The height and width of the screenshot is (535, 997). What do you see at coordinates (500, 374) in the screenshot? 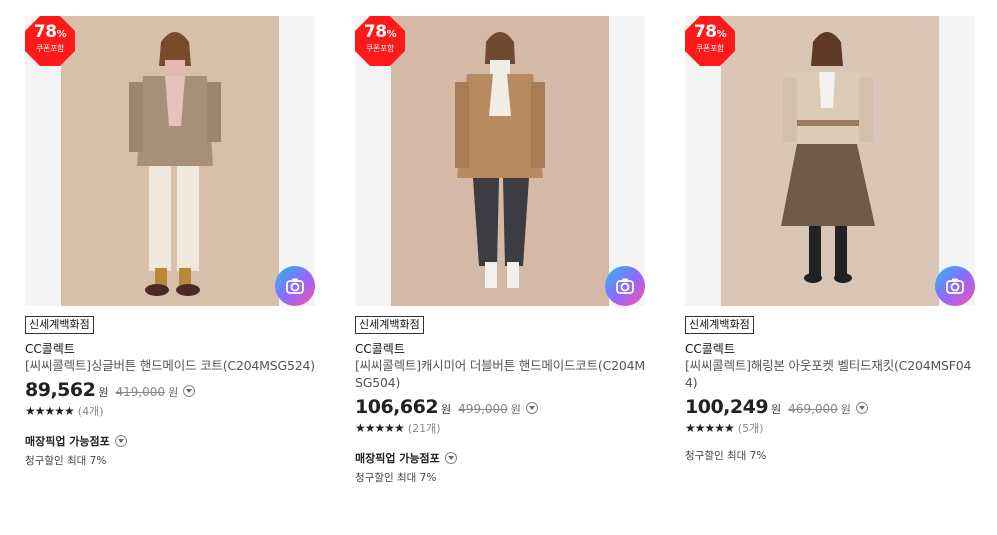
I see `product-name: [씨씨콜렉트]캐시미어 더블버튼 핸드메이드코트(C204MSG504)` at bounding box center [500, 374].